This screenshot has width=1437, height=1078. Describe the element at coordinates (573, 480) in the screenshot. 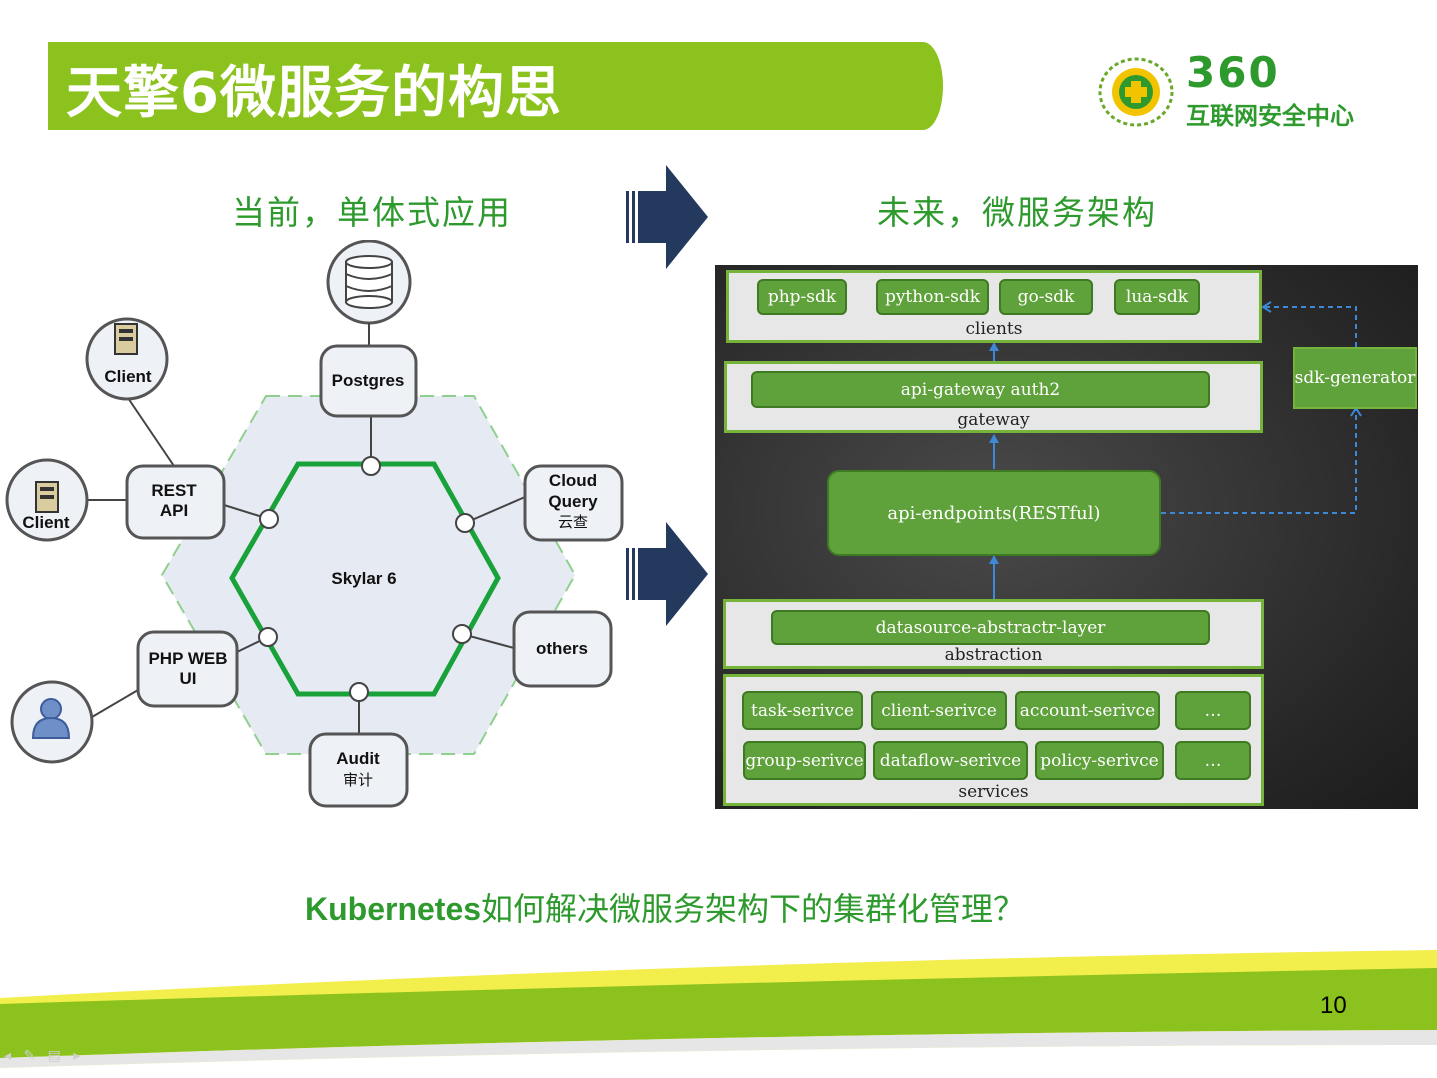

I see `cloud-query-label-1: Cloud` at that location.